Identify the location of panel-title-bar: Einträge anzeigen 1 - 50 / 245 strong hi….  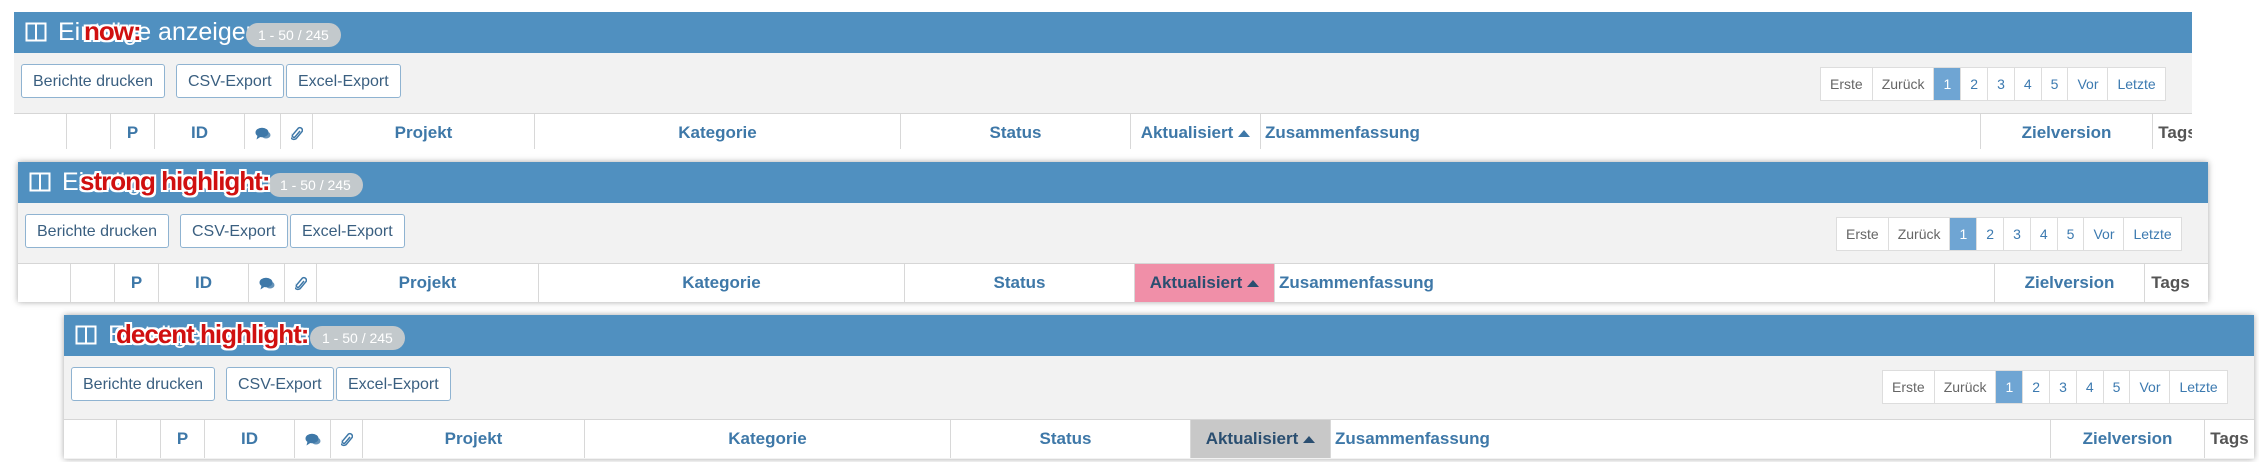
(1113, 182).